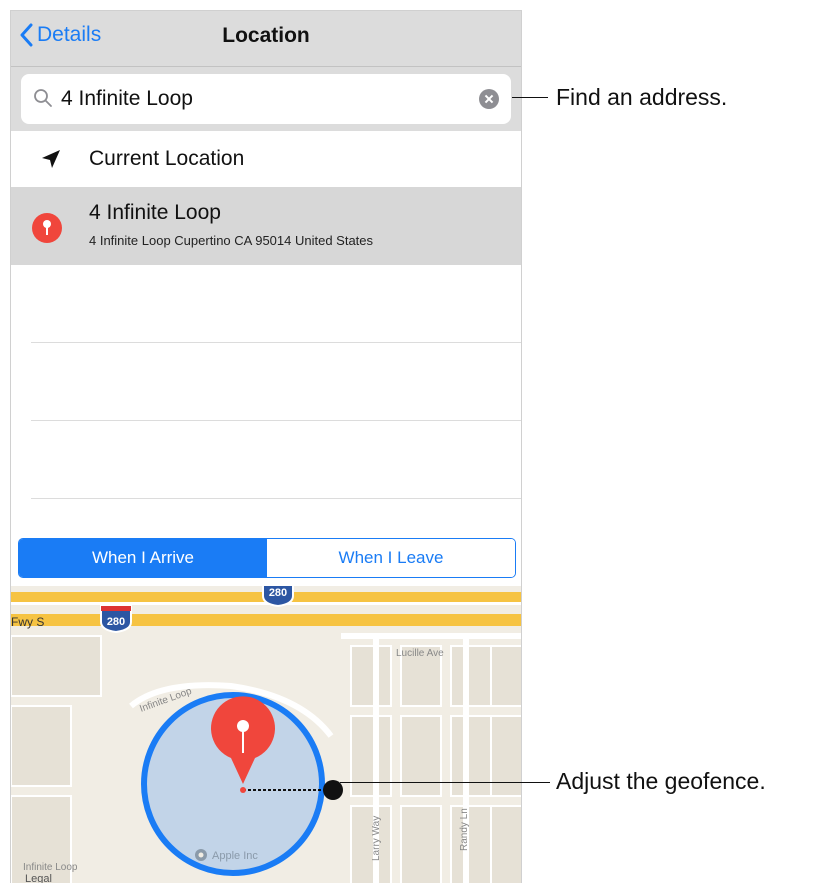 The image size is (828, 883). Describe the element at coordinates (43, 98) in the screenshot. I see `search-icon` at that location.